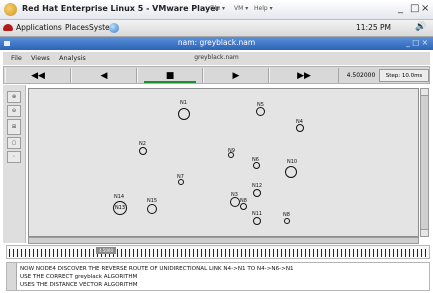  What do you see at coordinates (292, 162) in the screenshot?
I see `node-label: N10` at bounding box center [292, 162].